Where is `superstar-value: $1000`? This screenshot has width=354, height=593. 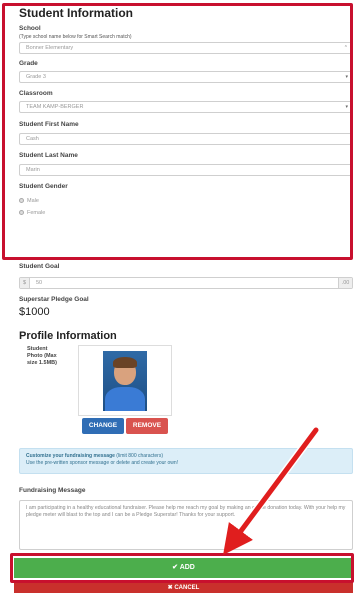 superstar-value: $1000 is located at coordinates (34, 312).